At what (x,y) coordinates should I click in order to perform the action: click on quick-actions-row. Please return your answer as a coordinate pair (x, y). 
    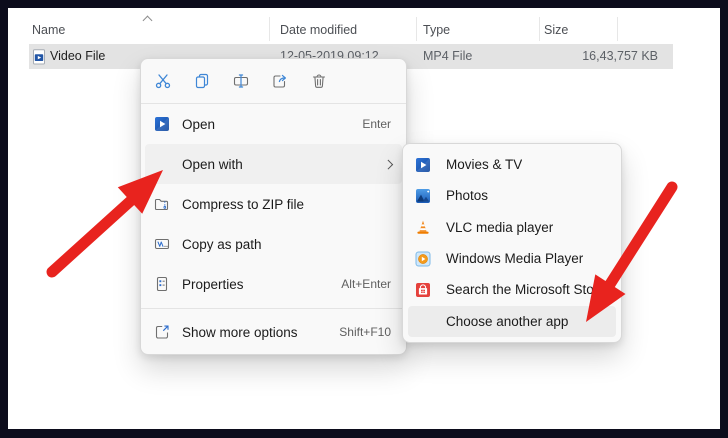
    Looking at the image, I should click on (273, 81).